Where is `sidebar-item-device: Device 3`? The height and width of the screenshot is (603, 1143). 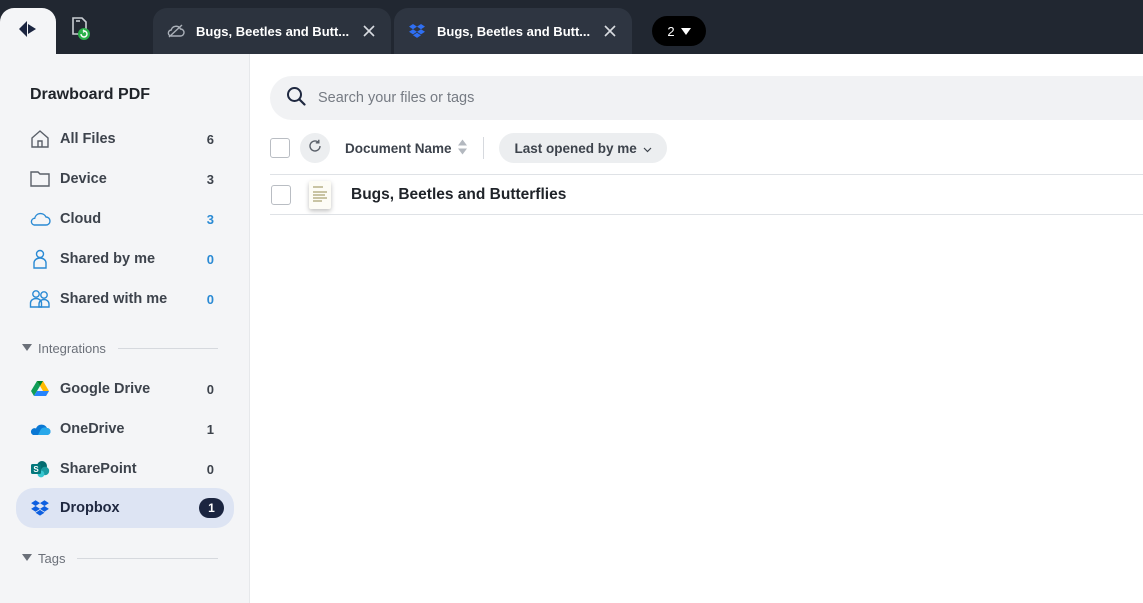 sidebar-item-device: Device 3 is located at coordinates (125, 179).